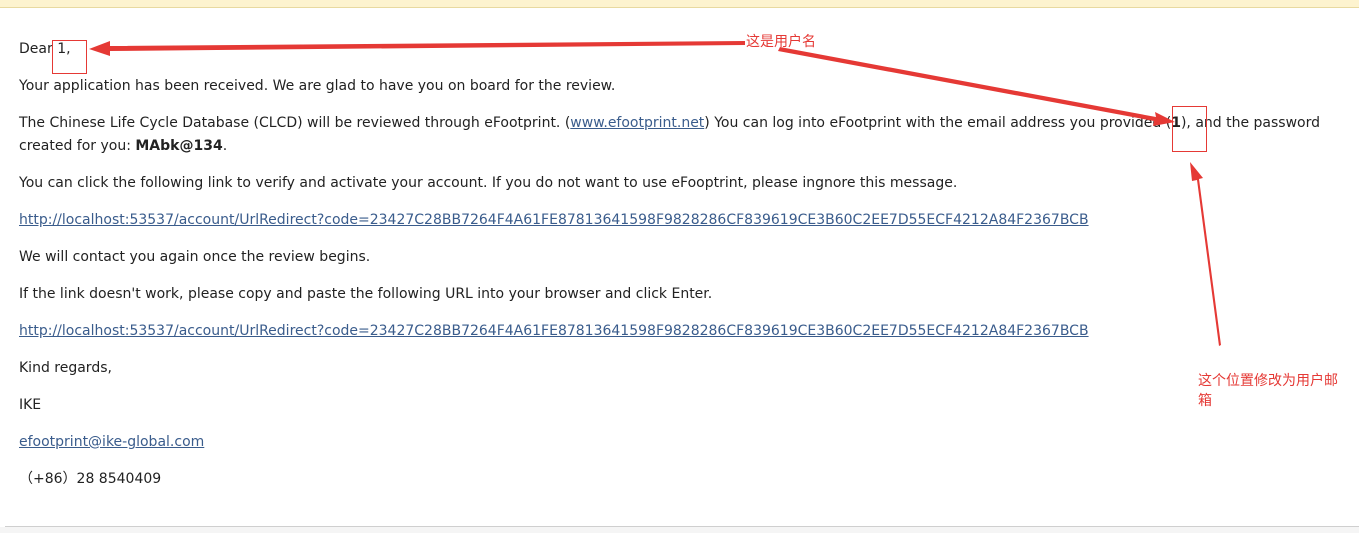 This screenshot has width=1359, height=533. What do you see at coordinates (36, 49) in the screenshot?
I see `greeting-prefix: Dear` at bounding box center [36, 49].